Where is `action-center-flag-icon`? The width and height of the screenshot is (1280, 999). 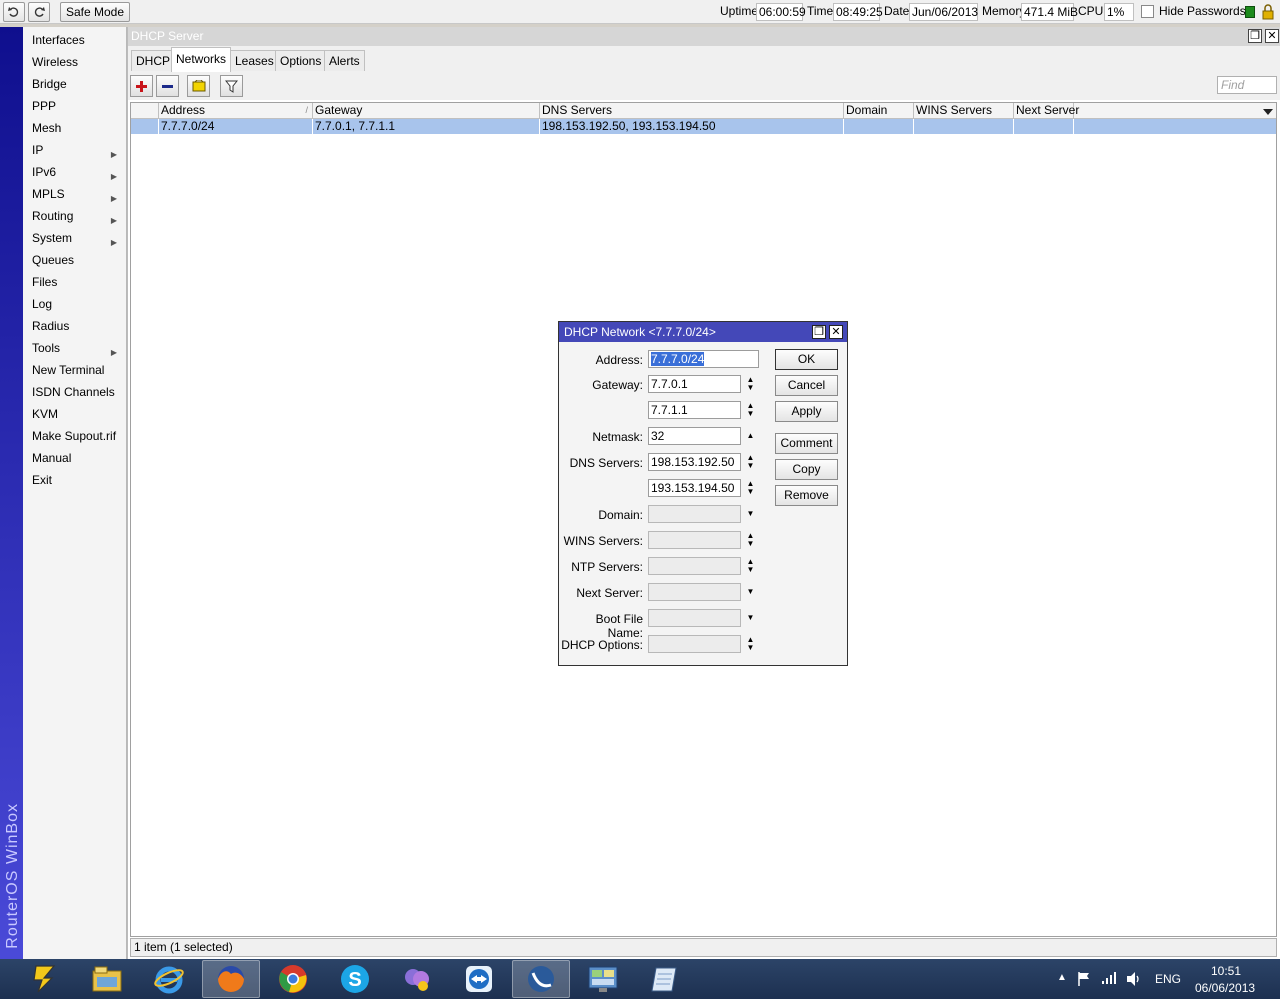 action-center-flag-icon is located at coordinates (1084, 979).